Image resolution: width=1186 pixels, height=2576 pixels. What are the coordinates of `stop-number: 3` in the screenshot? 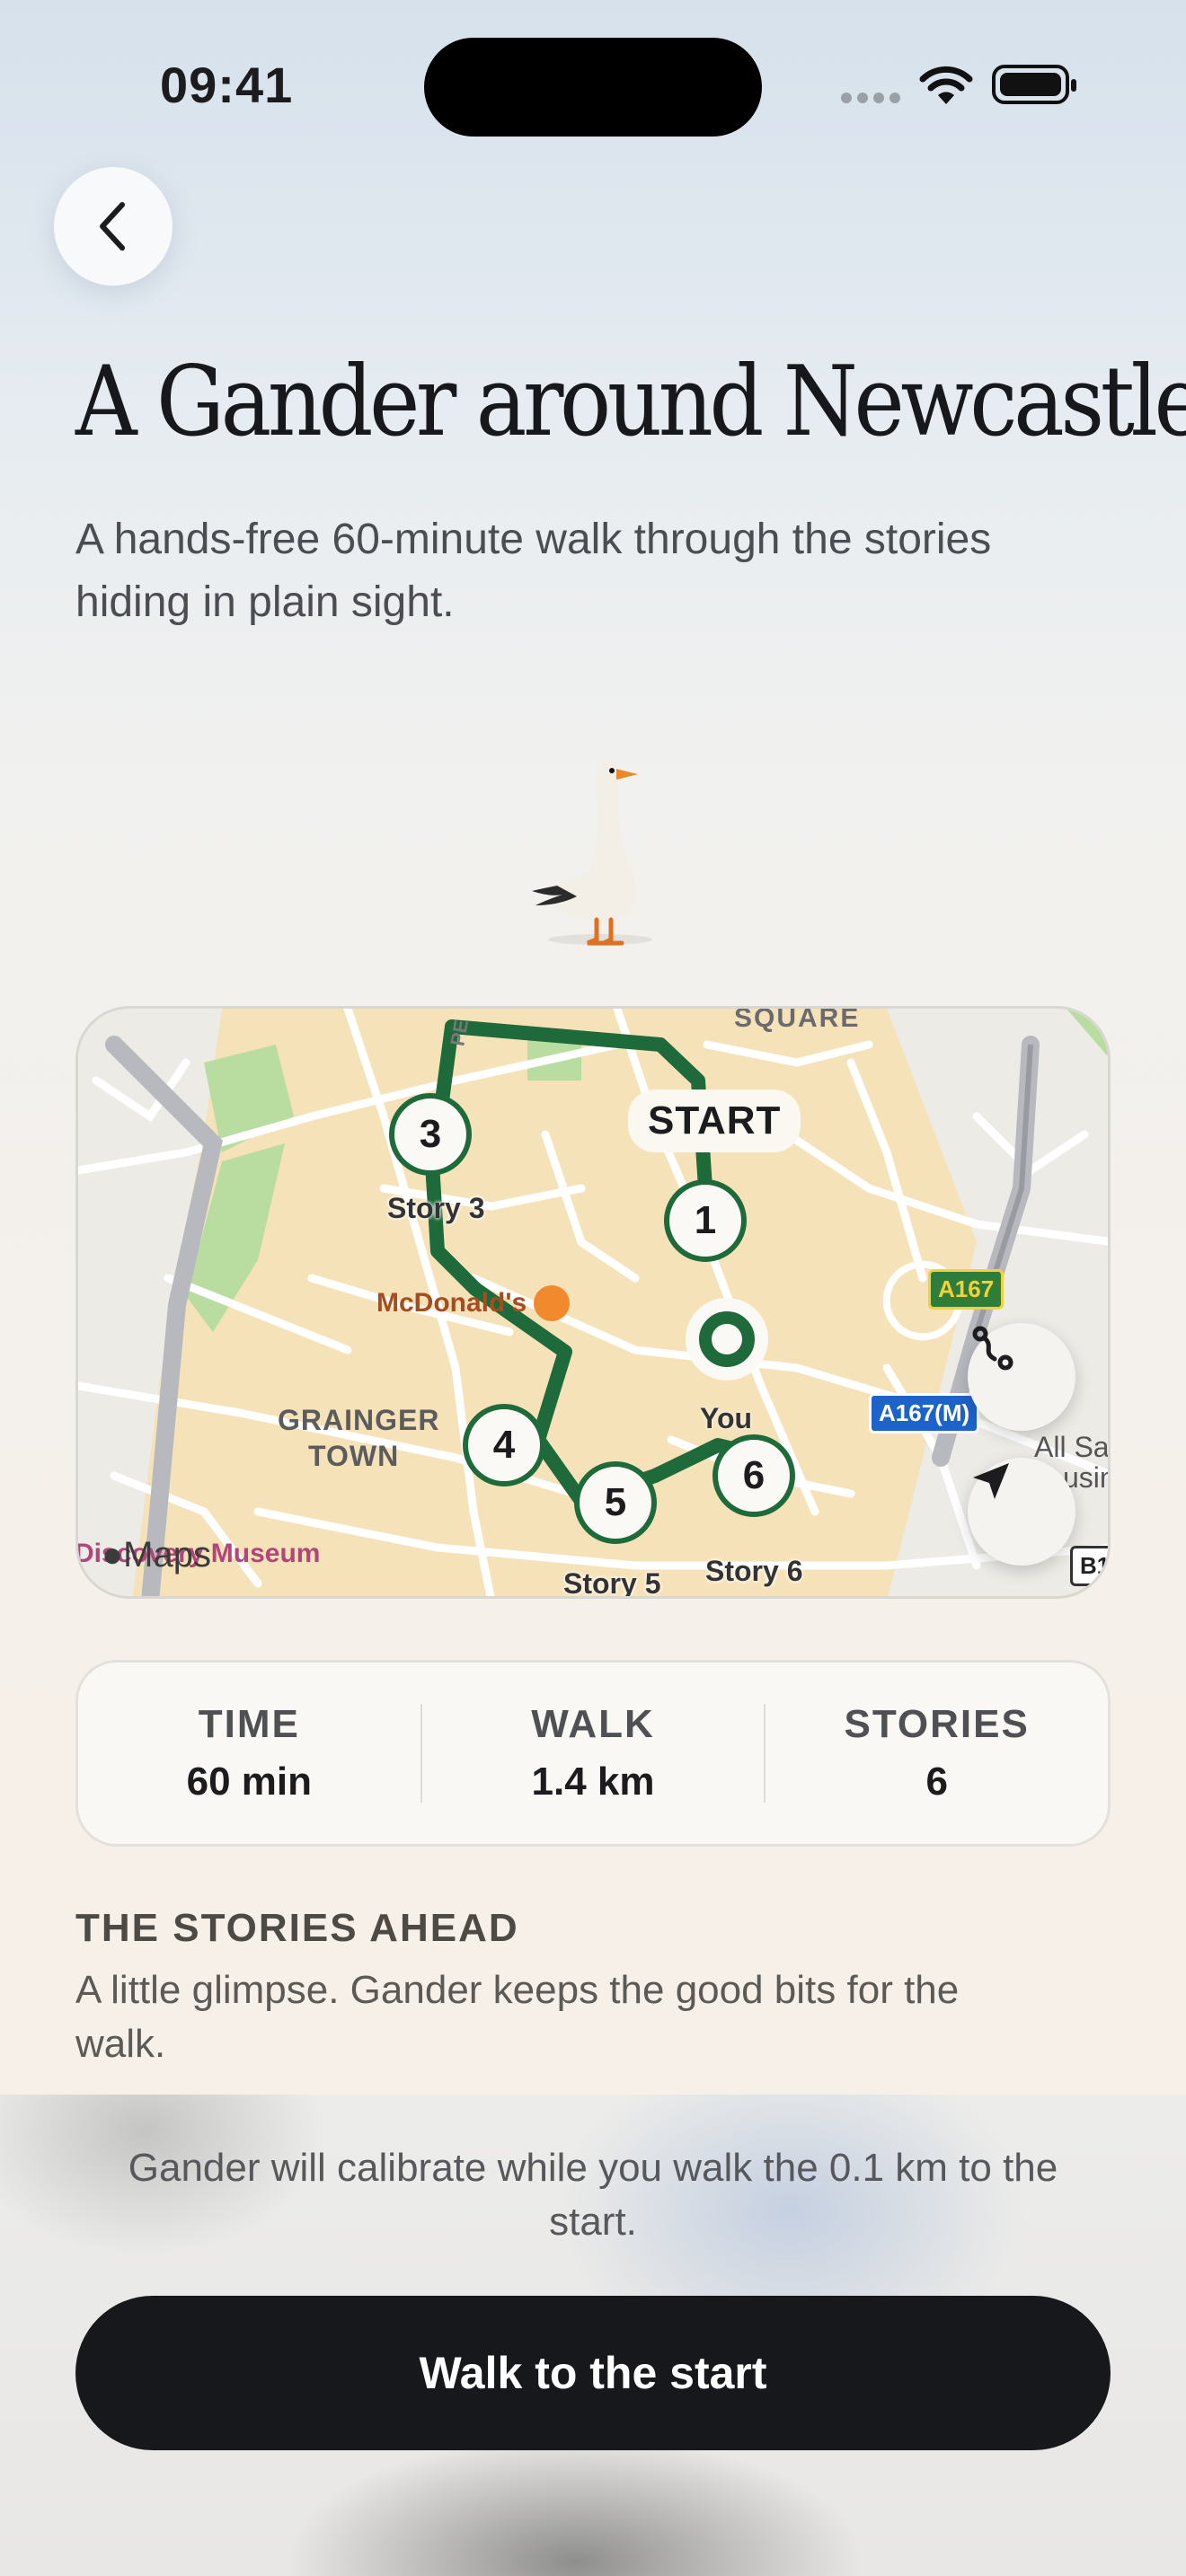 It's located at (430, 1134).